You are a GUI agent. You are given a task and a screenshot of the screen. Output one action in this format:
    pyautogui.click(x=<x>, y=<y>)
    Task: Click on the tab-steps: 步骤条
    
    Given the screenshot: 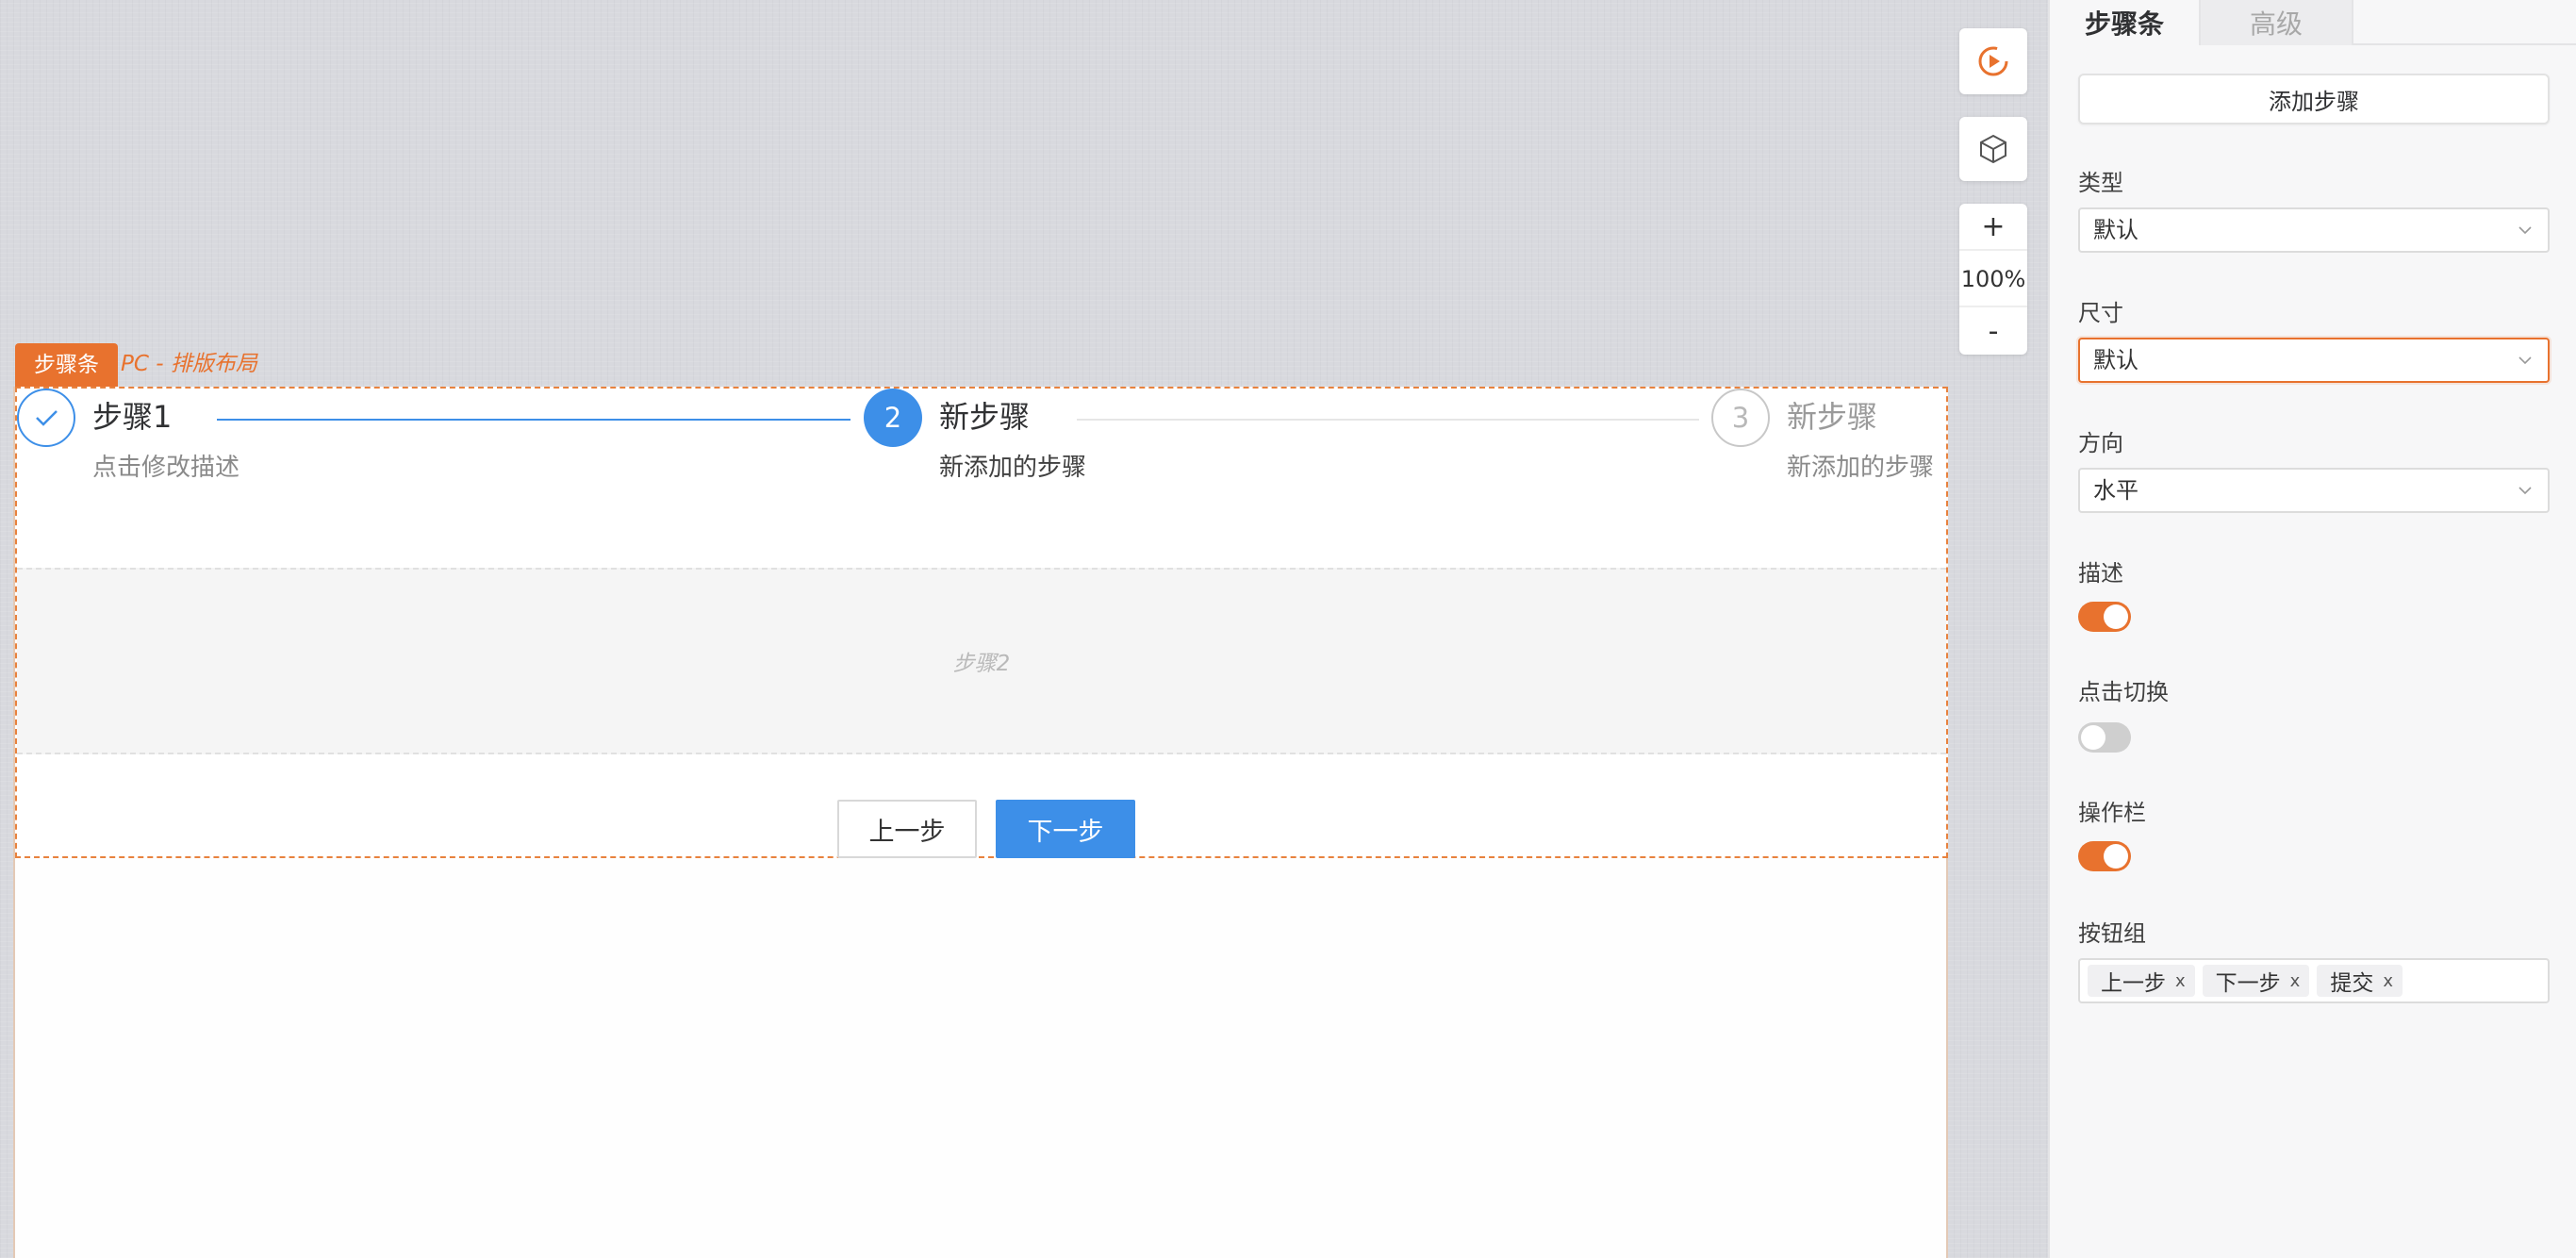 What is the action you would take?
    pyautogui.click(x=2124, y=22)
    